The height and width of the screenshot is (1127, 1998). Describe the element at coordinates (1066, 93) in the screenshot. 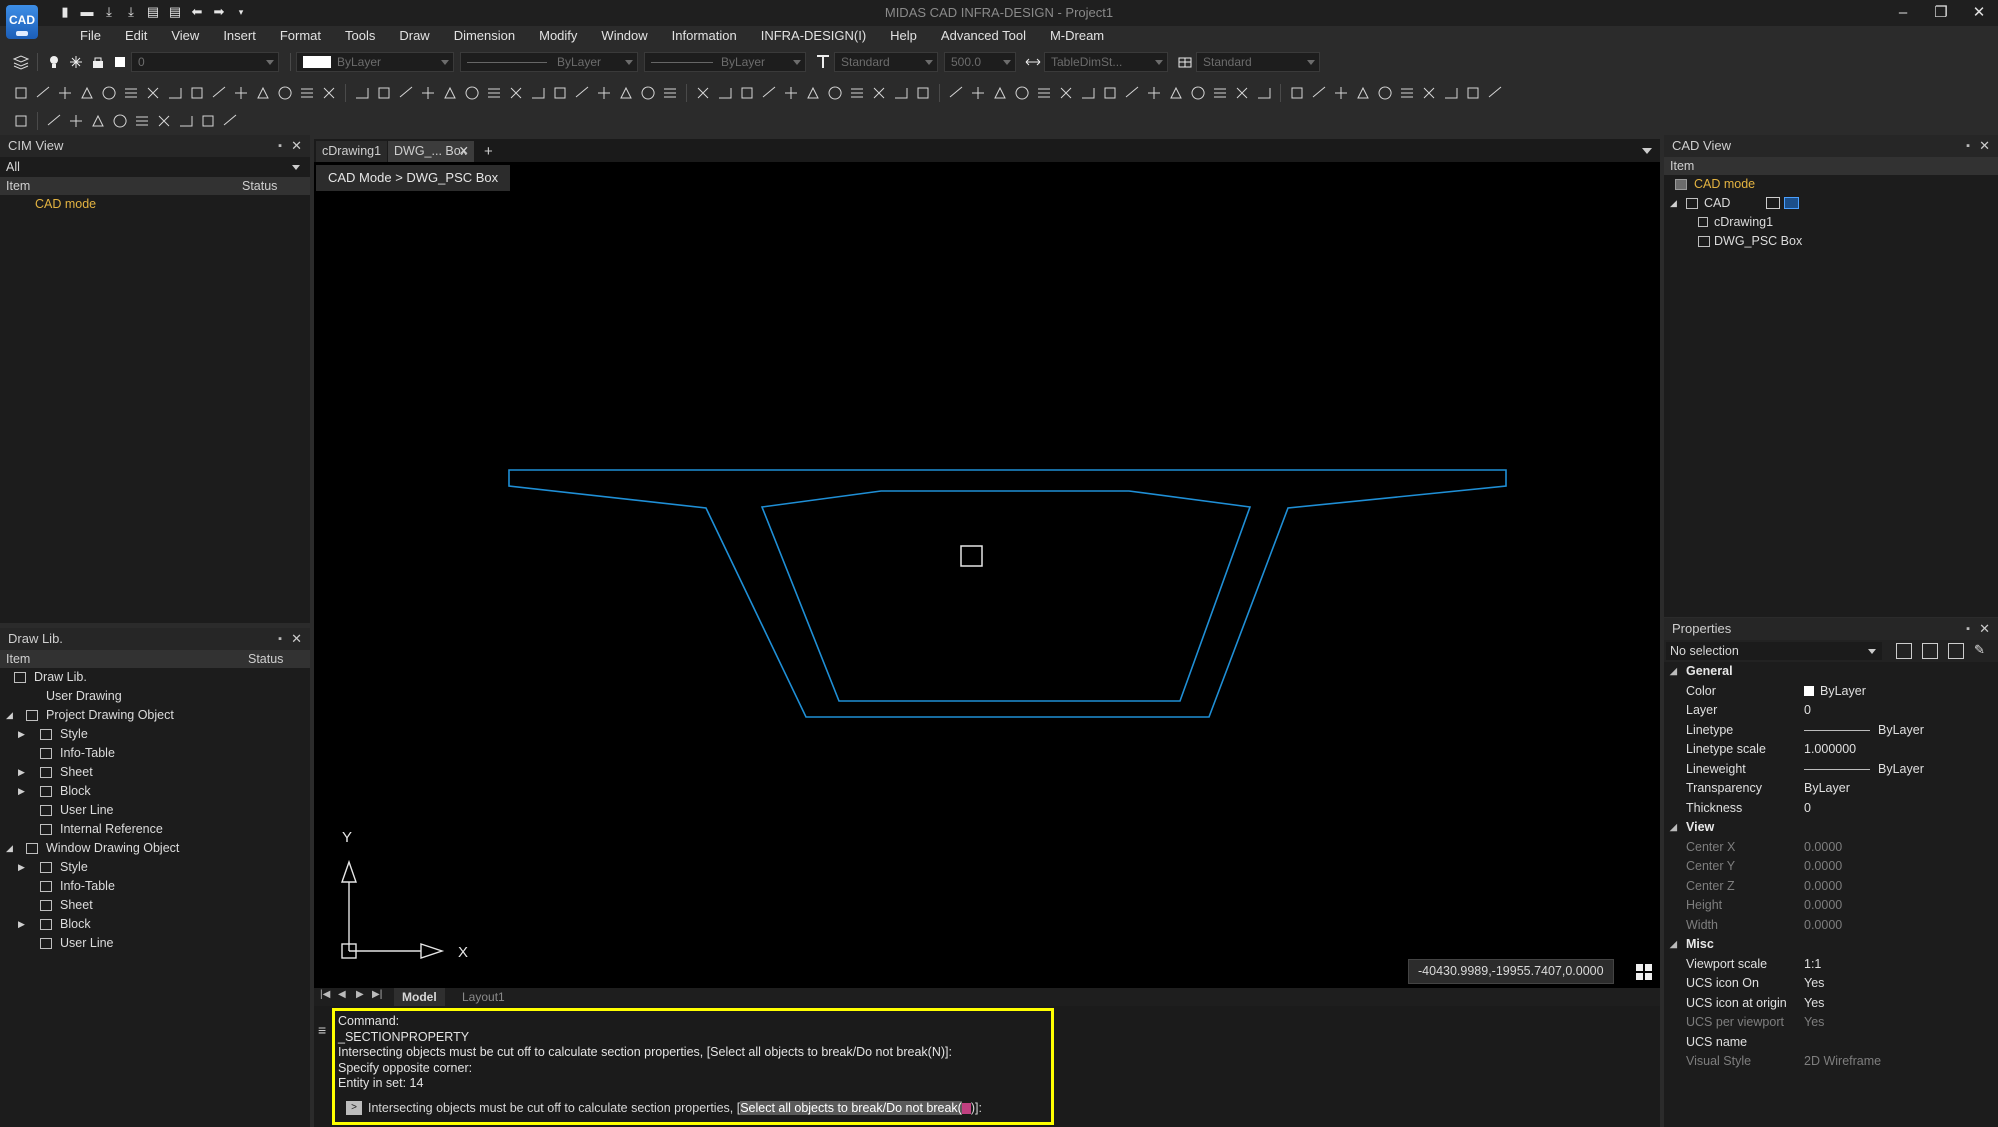

I see `draw-tool-47-icon` at that location.